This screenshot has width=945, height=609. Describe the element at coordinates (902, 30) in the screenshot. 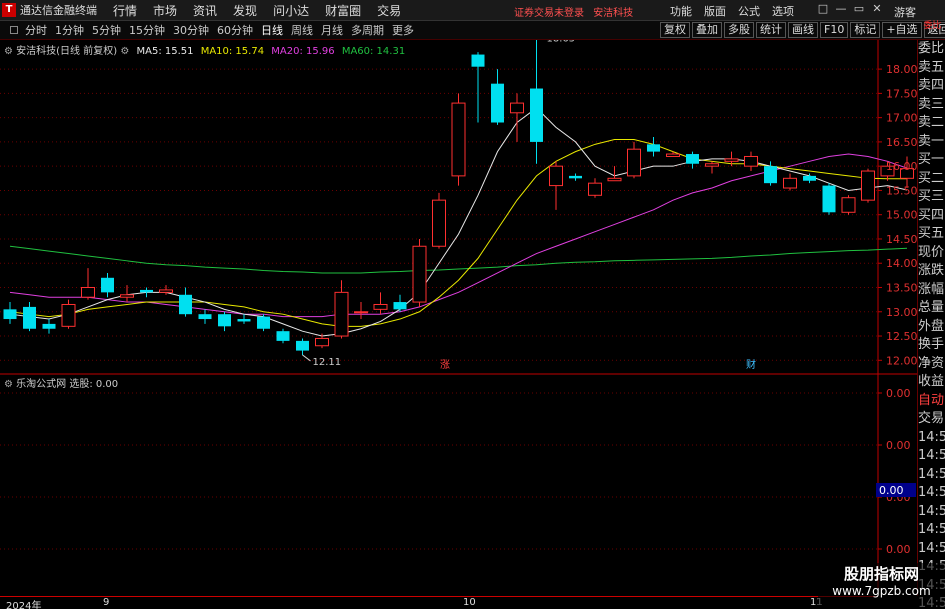

I see `add-watchlist-button: +自选` at that location.